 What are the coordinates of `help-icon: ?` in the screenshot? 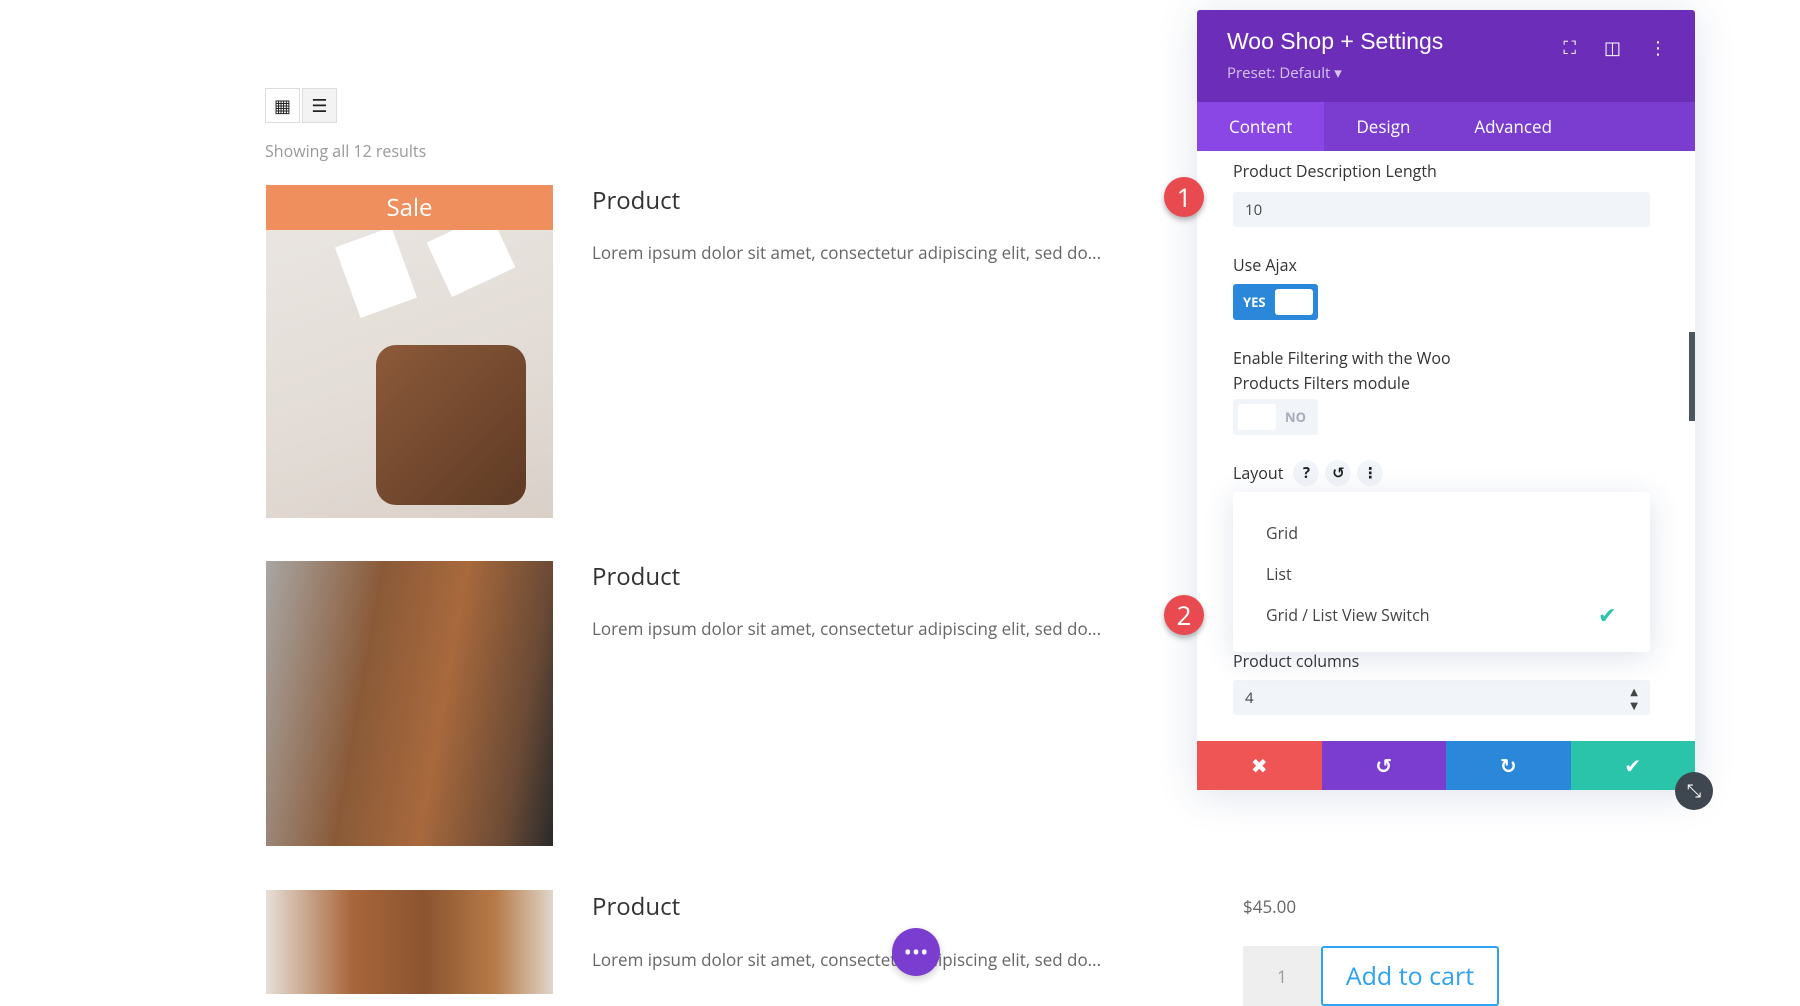 It's located at (1306, 473).